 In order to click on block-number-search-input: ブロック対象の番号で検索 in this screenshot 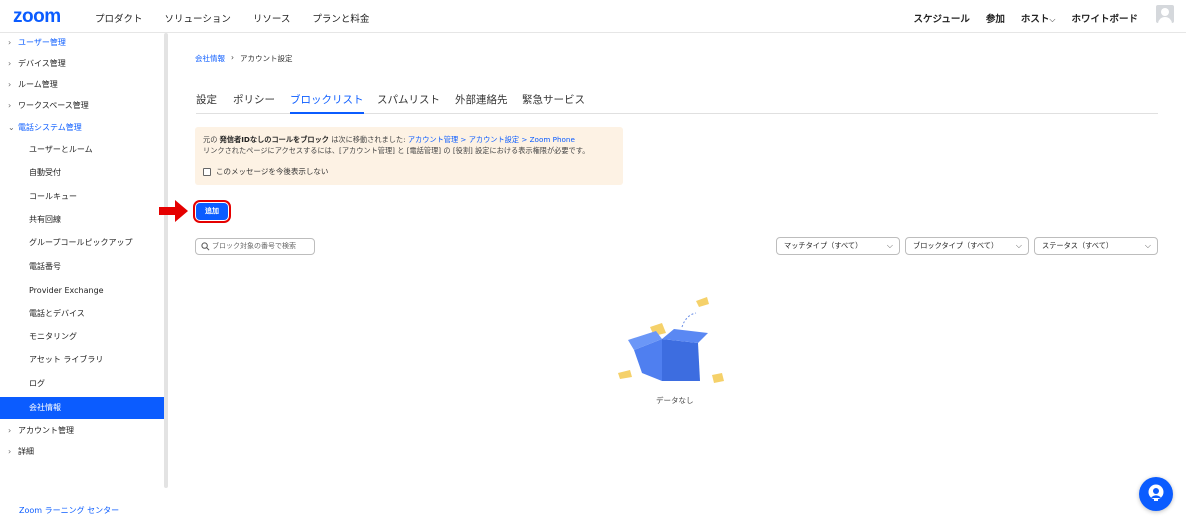, I will do `click(255, 246)`.